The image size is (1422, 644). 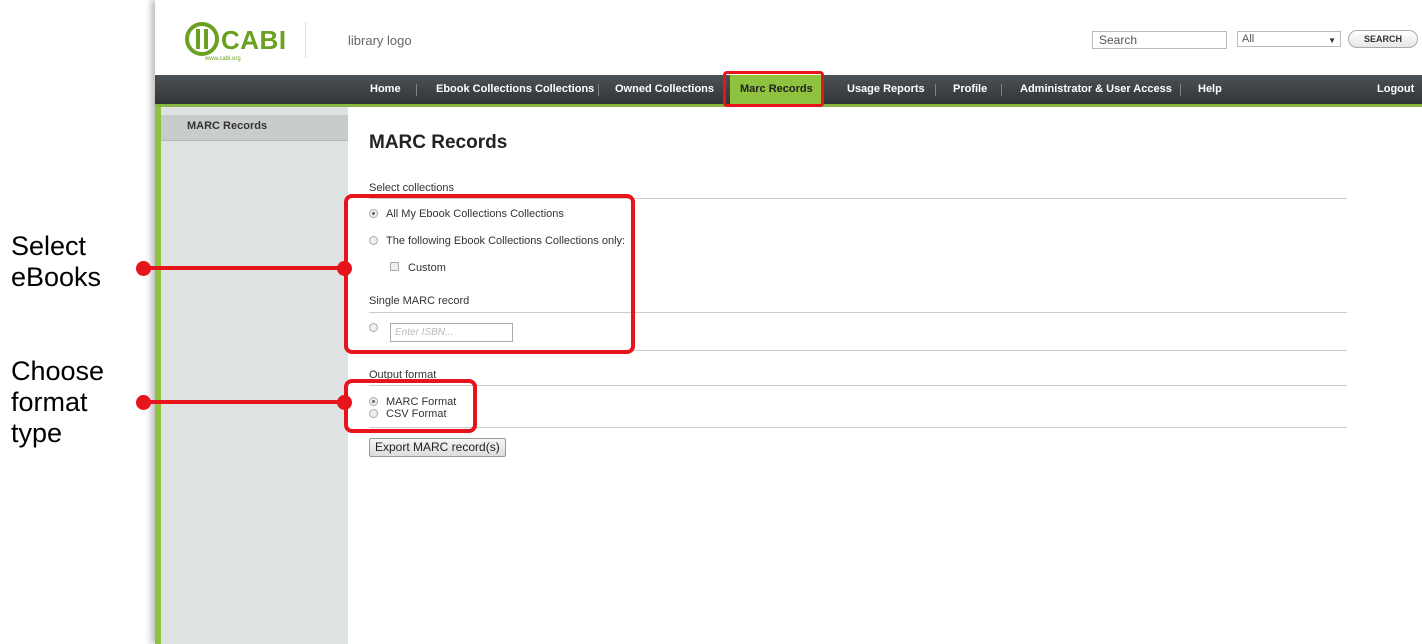 I want to click on nav-logout: Logout, so click(x=1395, y=89).